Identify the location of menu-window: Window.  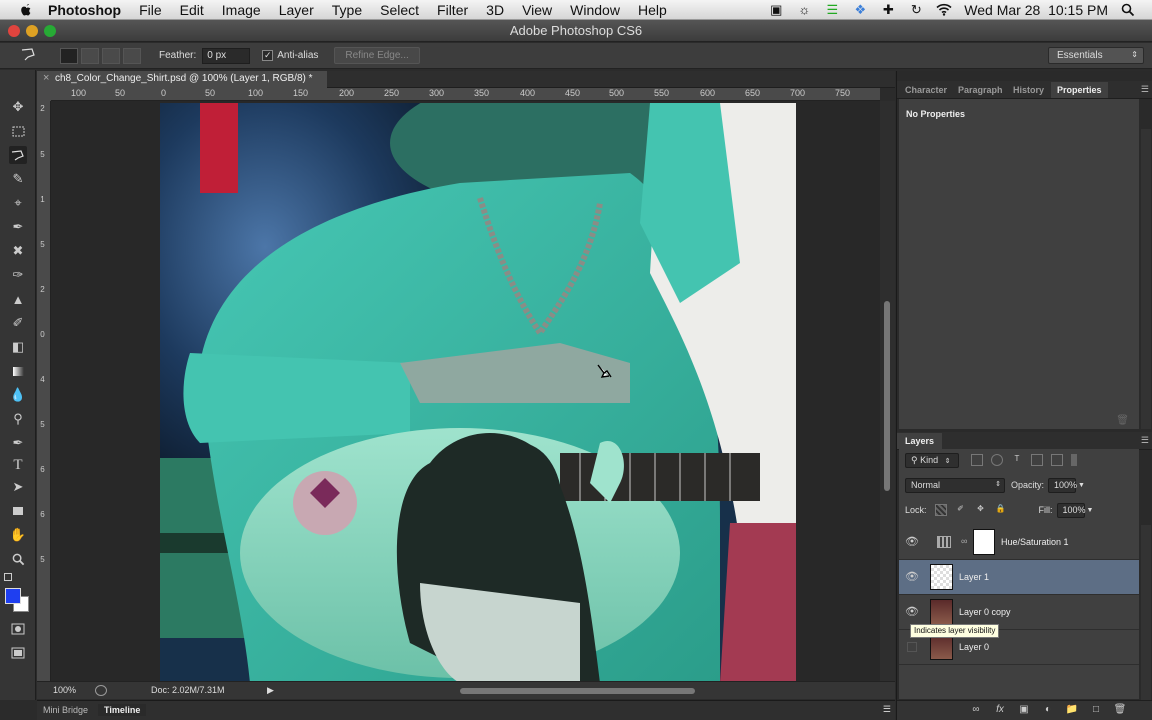
(595, 10).